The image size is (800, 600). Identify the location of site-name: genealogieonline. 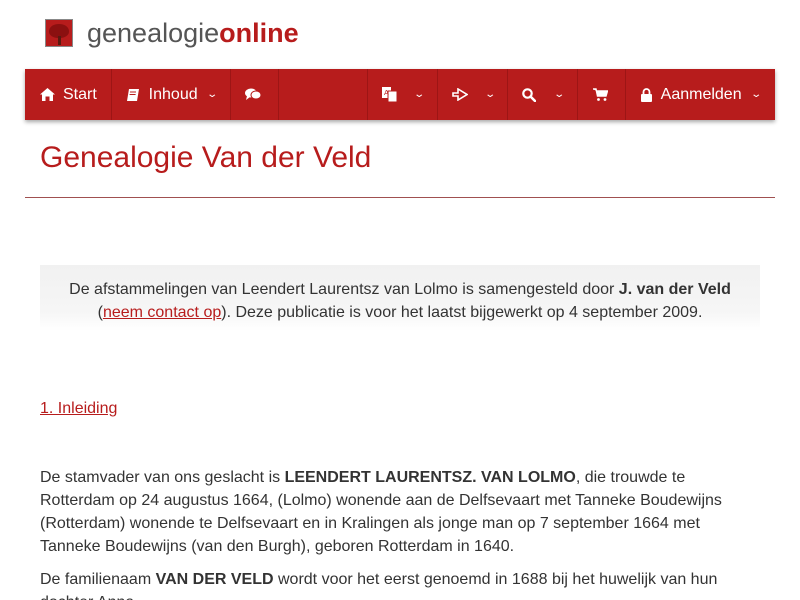
(193, 33).